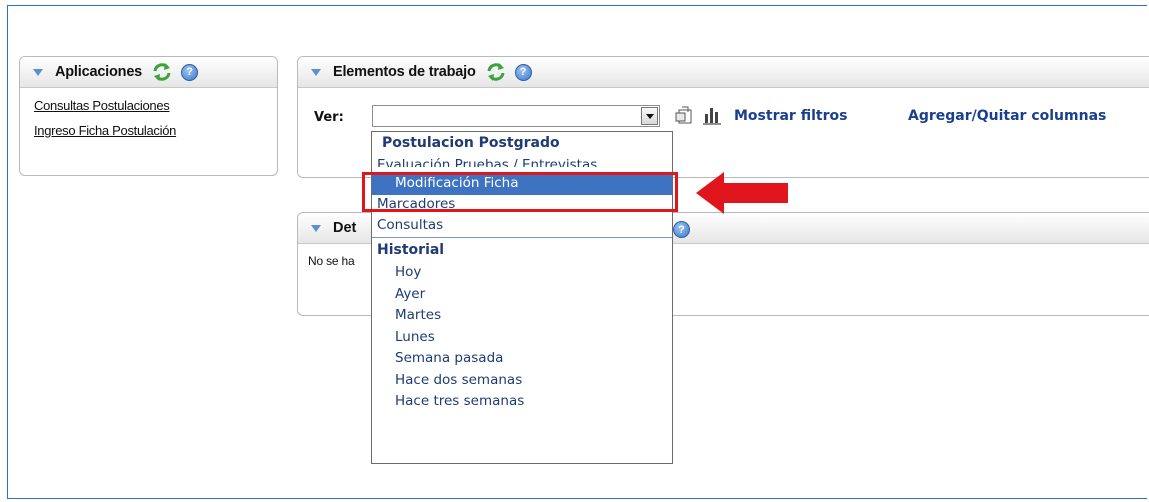  I want to click on option-hace-tres-semanas: Hace tres semanas, so click(522, 402).